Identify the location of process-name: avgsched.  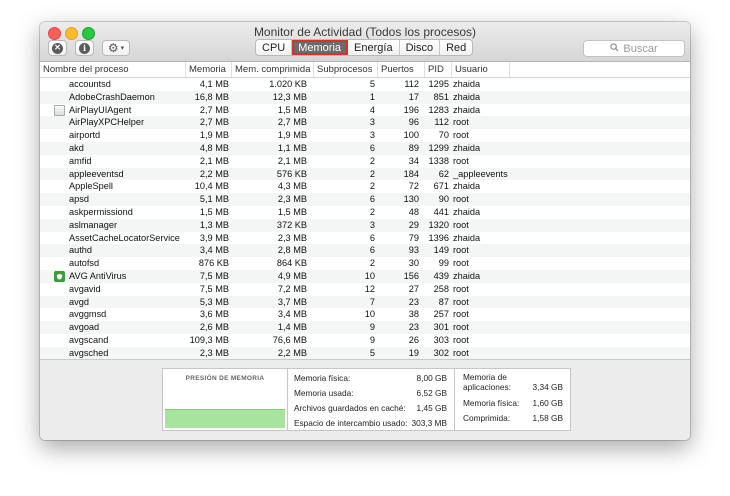
(89, 352).